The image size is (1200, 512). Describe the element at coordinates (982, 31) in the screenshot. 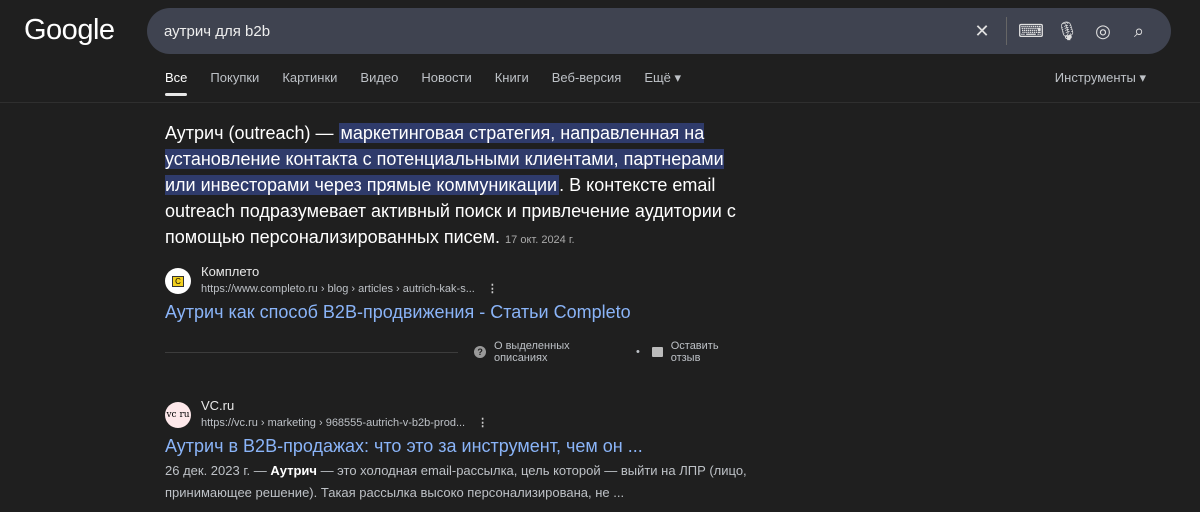

I see `clear-icon: ✕` at that location.